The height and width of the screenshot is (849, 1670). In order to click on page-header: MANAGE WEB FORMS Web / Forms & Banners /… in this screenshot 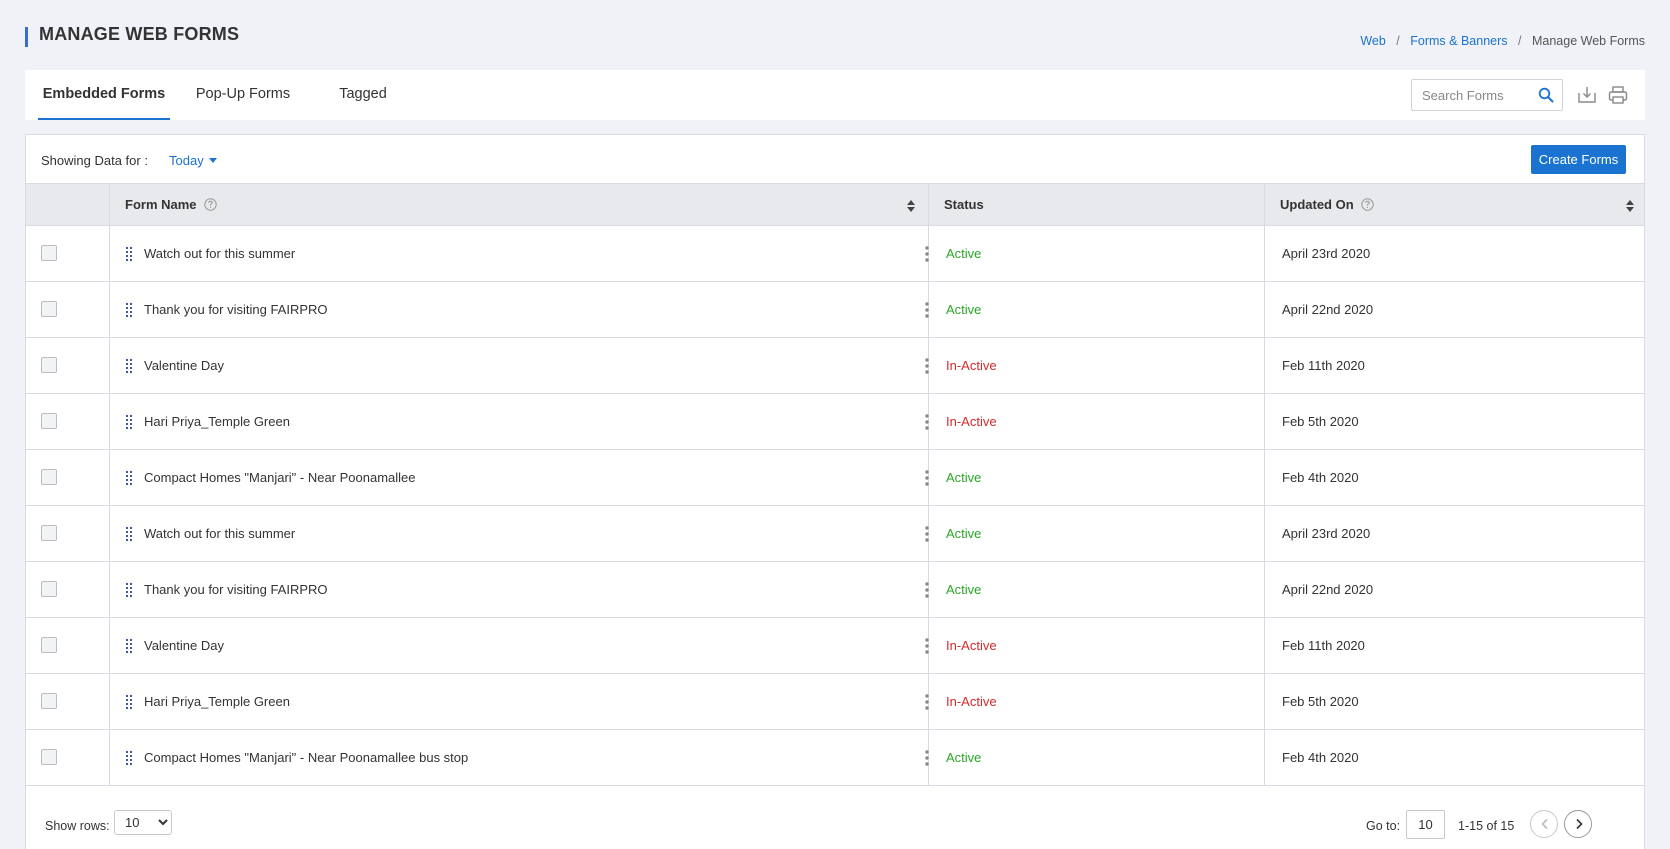, I will do `click(835, 37)`.